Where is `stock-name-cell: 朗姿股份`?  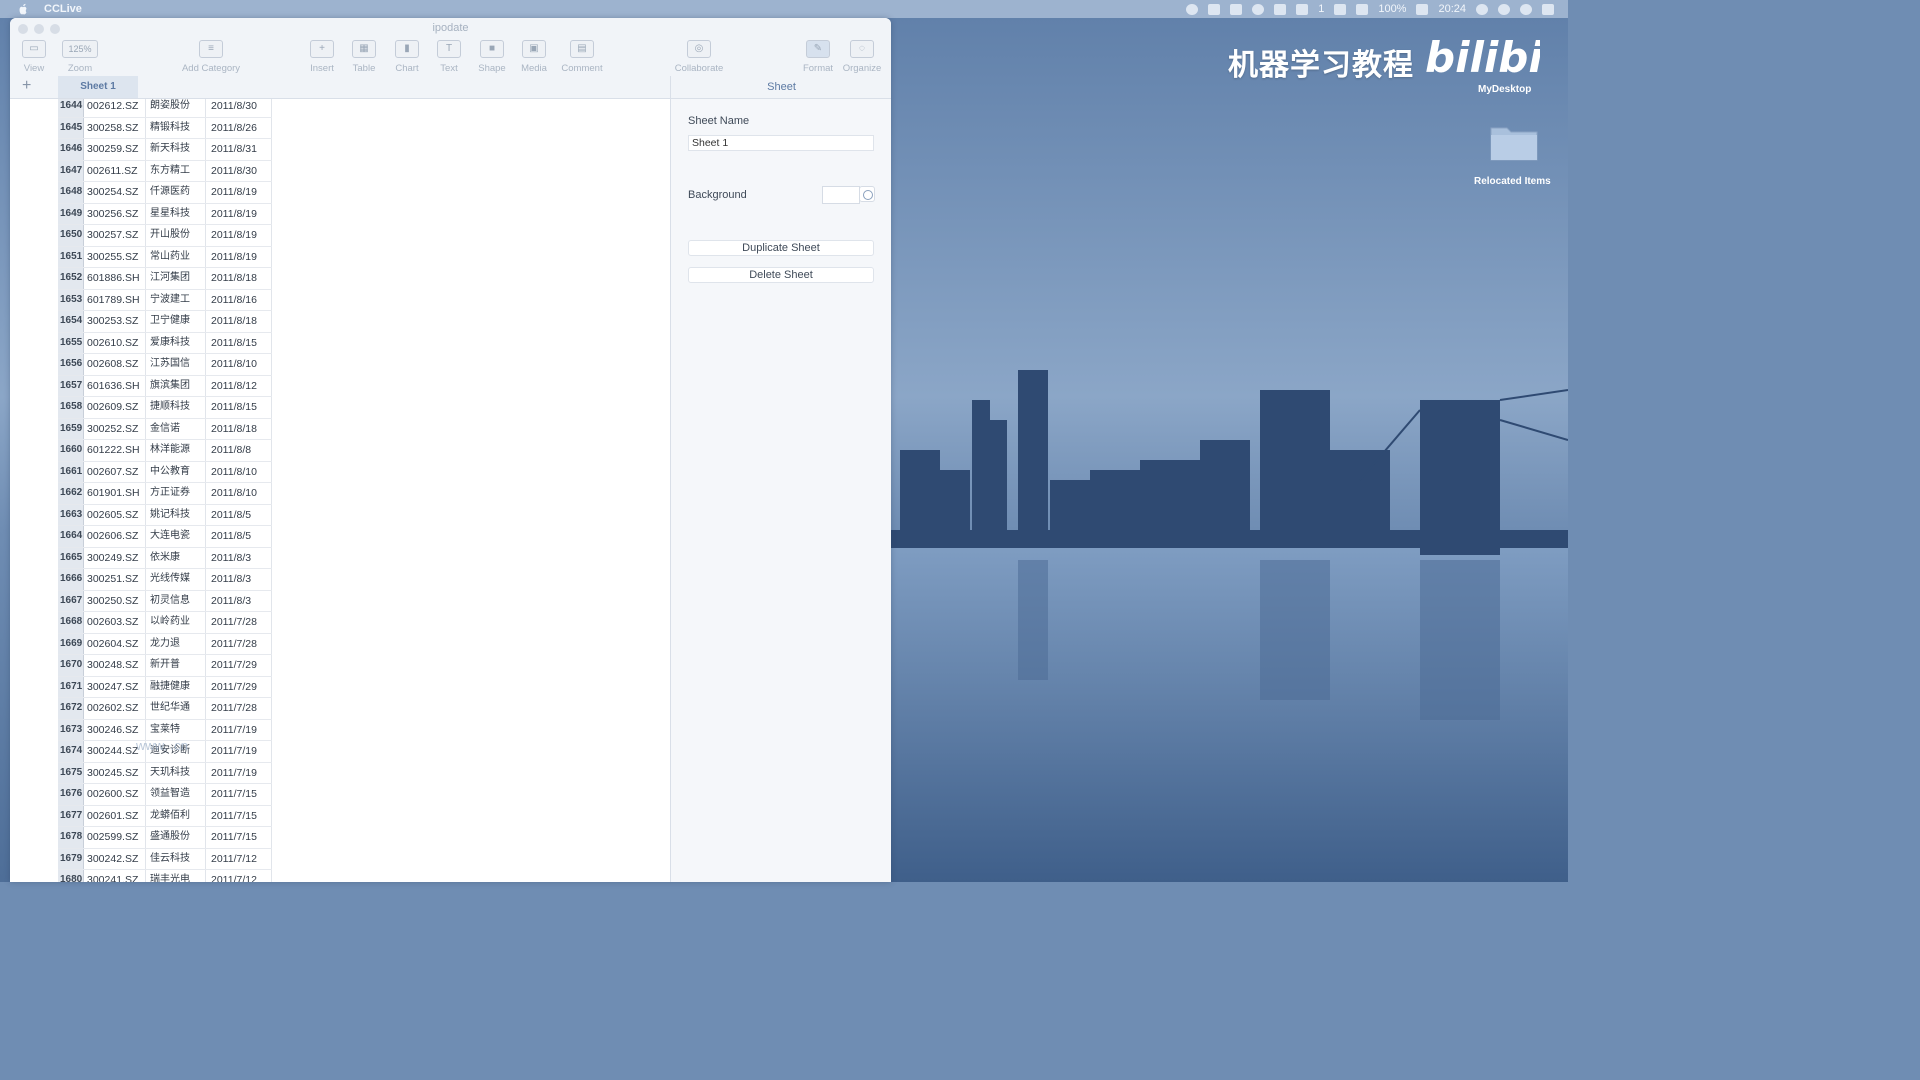 stock-name-cell: 朗姿股份 is located at coordinates (176, 108).